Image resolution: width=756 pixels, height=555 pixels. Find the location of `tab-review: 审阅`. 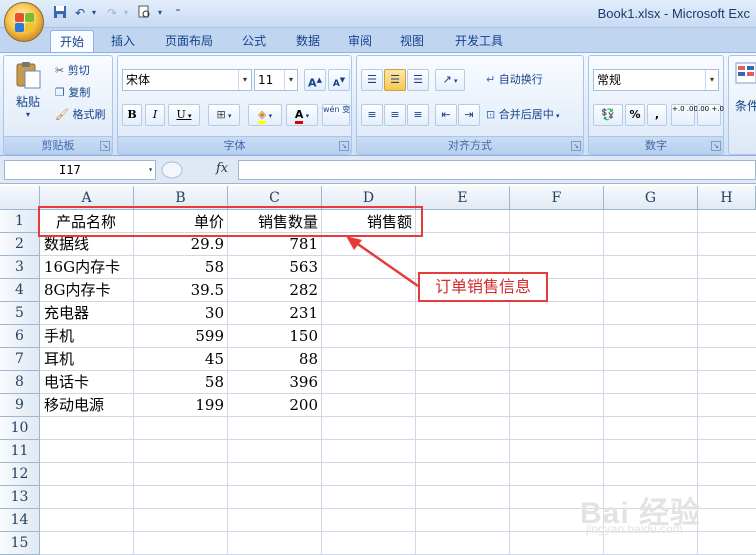

tab-review: 审阅 is located at coordinates (360, 41).